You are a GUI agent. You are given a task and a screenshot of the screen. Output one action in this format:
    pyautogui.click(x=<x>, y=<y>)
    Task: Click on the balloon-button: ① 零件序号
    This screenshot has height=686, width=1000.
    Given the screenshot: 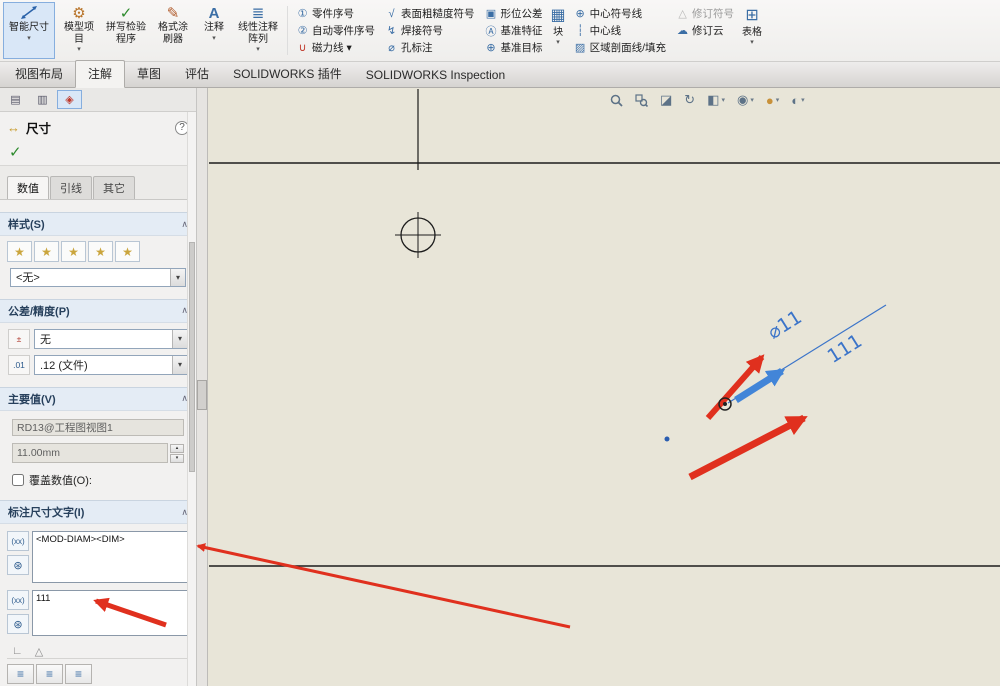 What is the action you would take?
    pyautogui.click(x=335, y=13)
    